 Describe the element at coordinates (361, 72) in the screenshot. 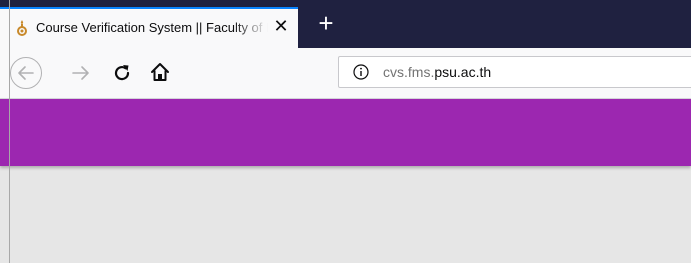

I see `info-icon` at that location.